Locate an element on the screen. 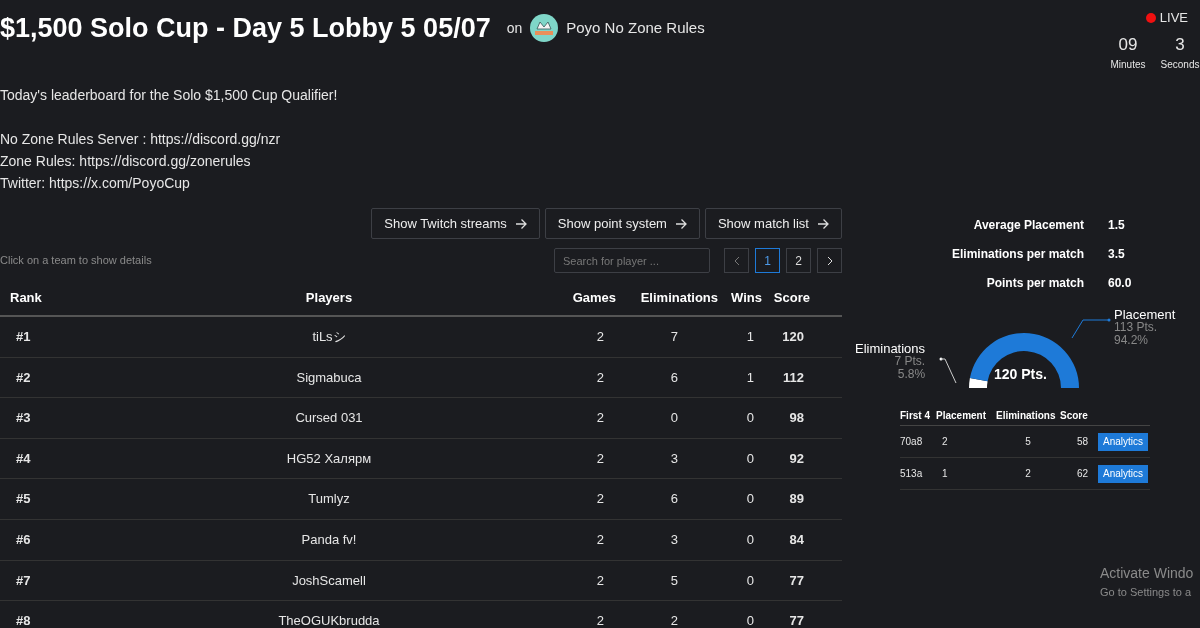 Image resolution: width=1200 pixels, height=628 pixels. description-text: Today's leaderboard for the Solo $1,500 Cup Qualifier! is located at coordinates (169, 95).